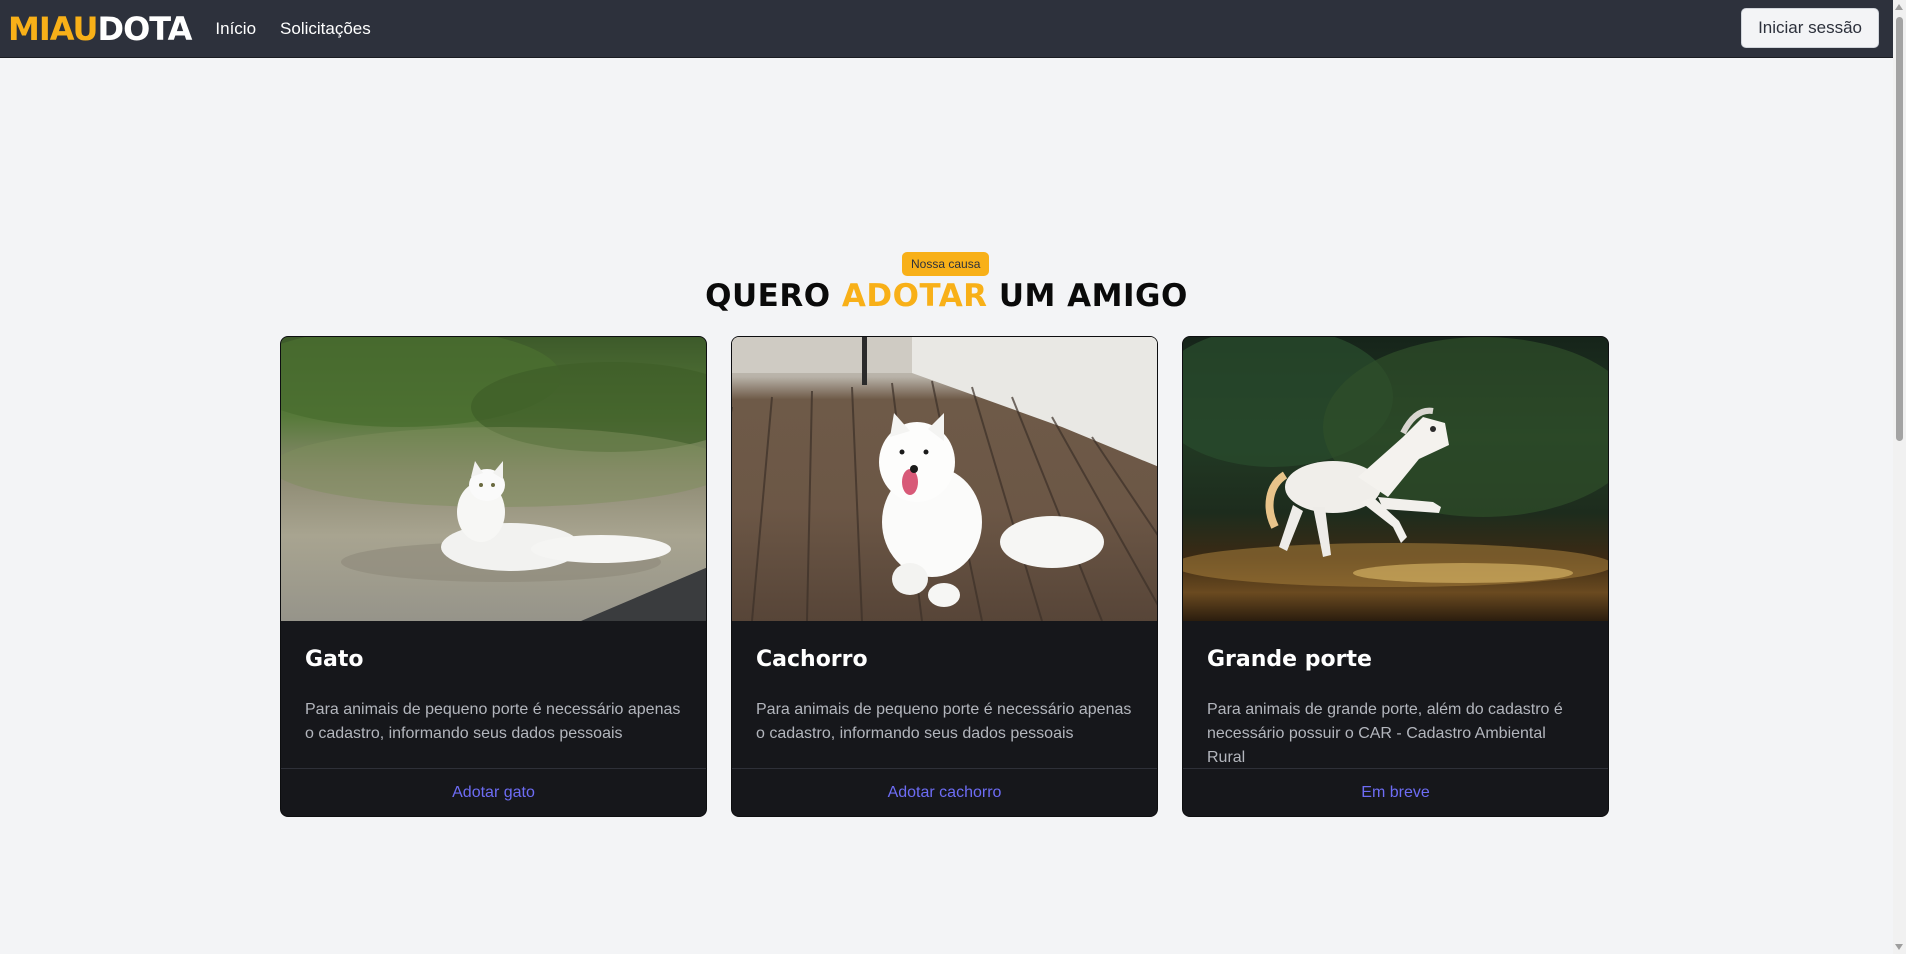  I want to click on adotar-cachorro-link: Adotar cachorro, so click(945, 793).